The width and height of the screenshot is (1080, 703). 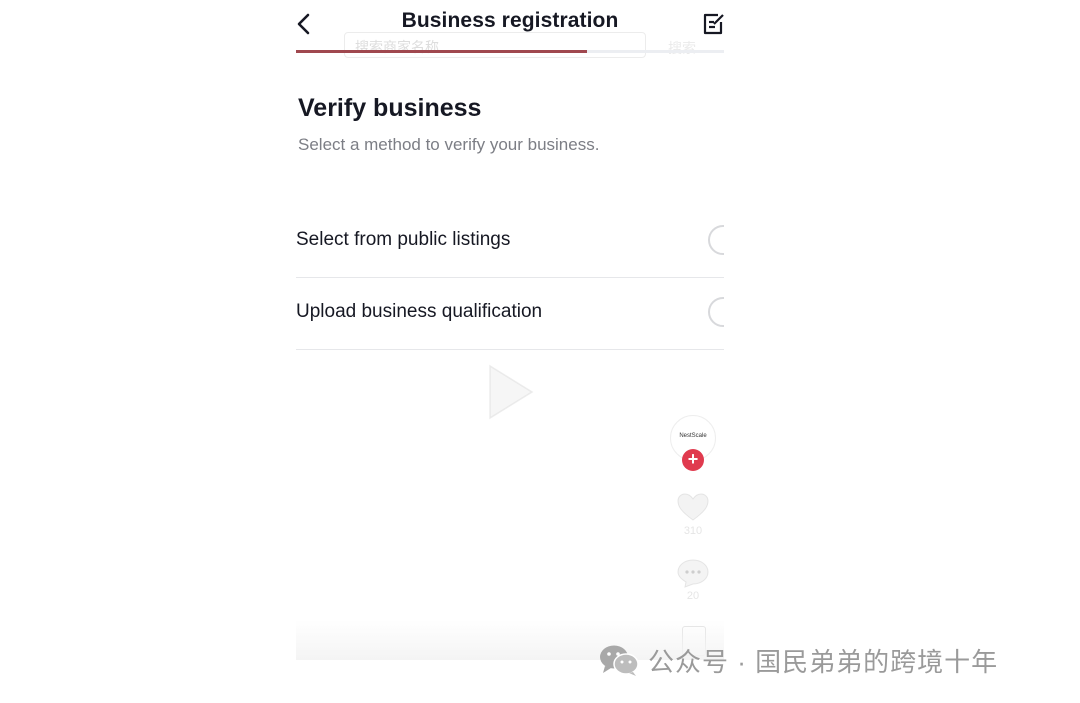 I want to click on option-upload-qualification: Upload business qualification, so click(x=510, y=314).